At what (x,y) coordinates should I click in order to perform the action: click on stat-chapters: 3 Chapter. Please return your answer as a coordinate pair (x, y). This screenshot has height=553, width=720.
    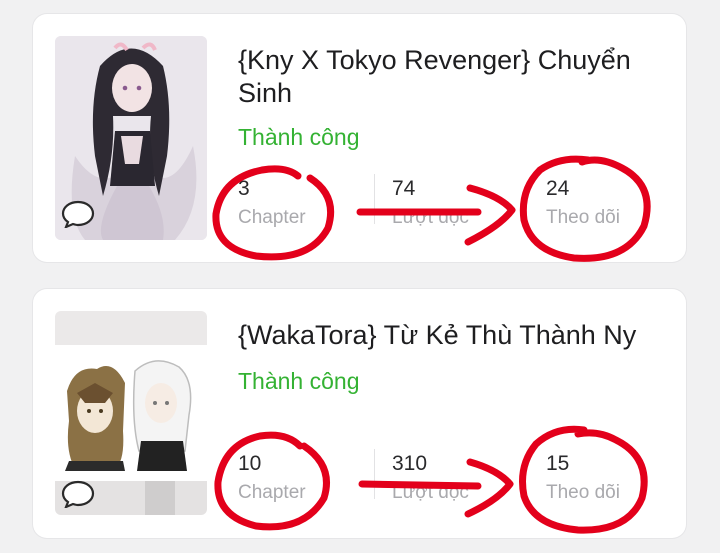
    Looking at the image, I should click on (313, 203).